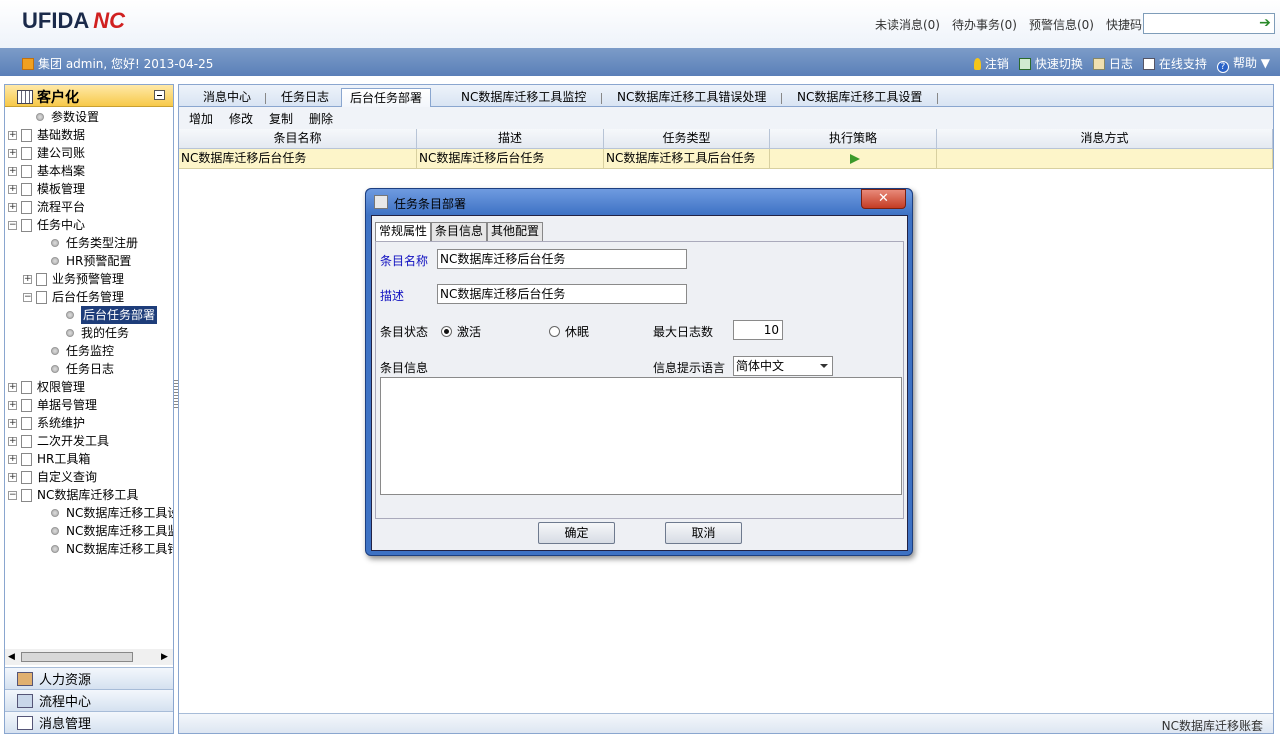  I want to click on column-header-type: 任务类型, so click(687, 139).